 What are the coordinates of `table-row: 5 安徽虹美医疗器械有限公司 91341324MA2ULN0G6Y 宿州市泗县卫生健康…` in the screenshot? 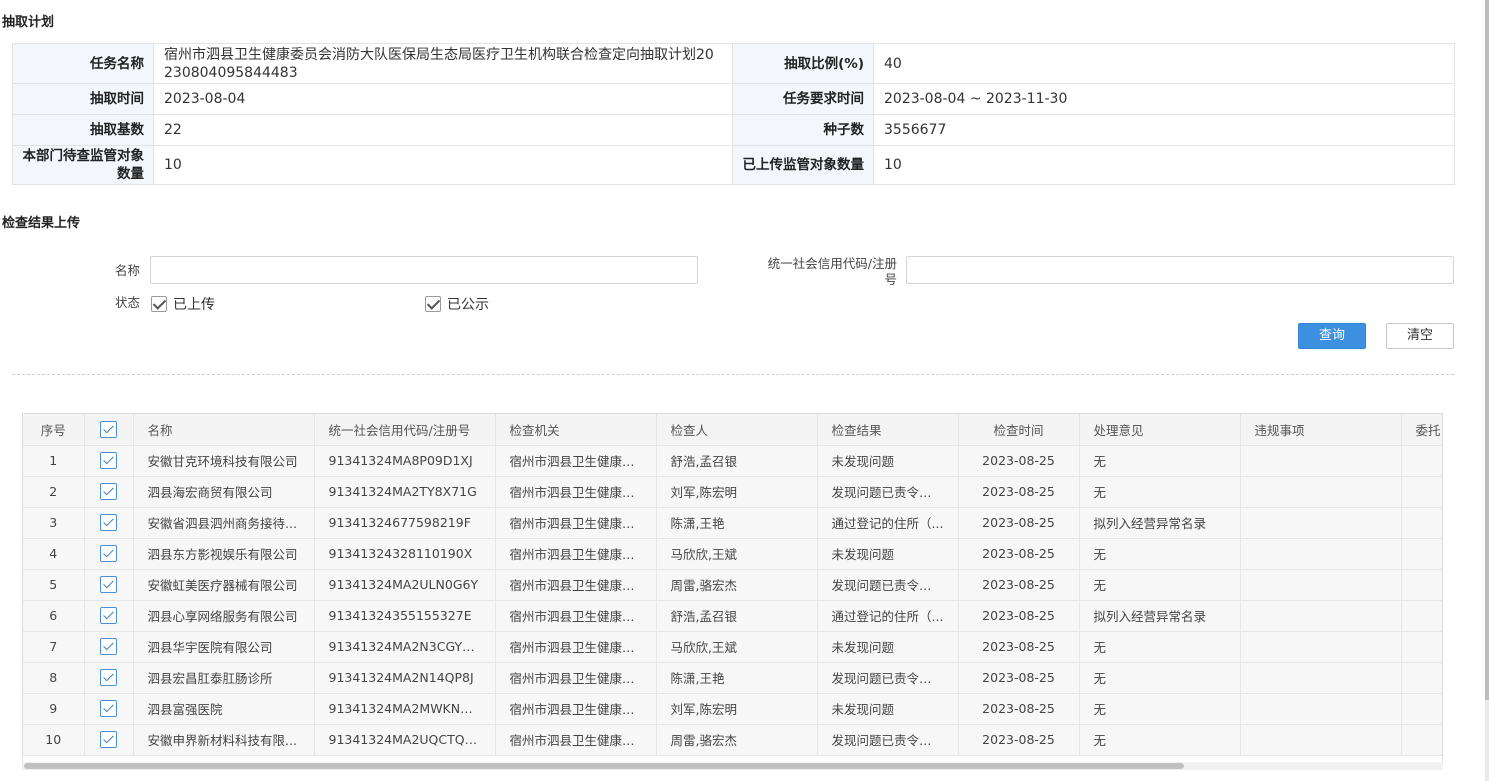 It's located at (732, 585).